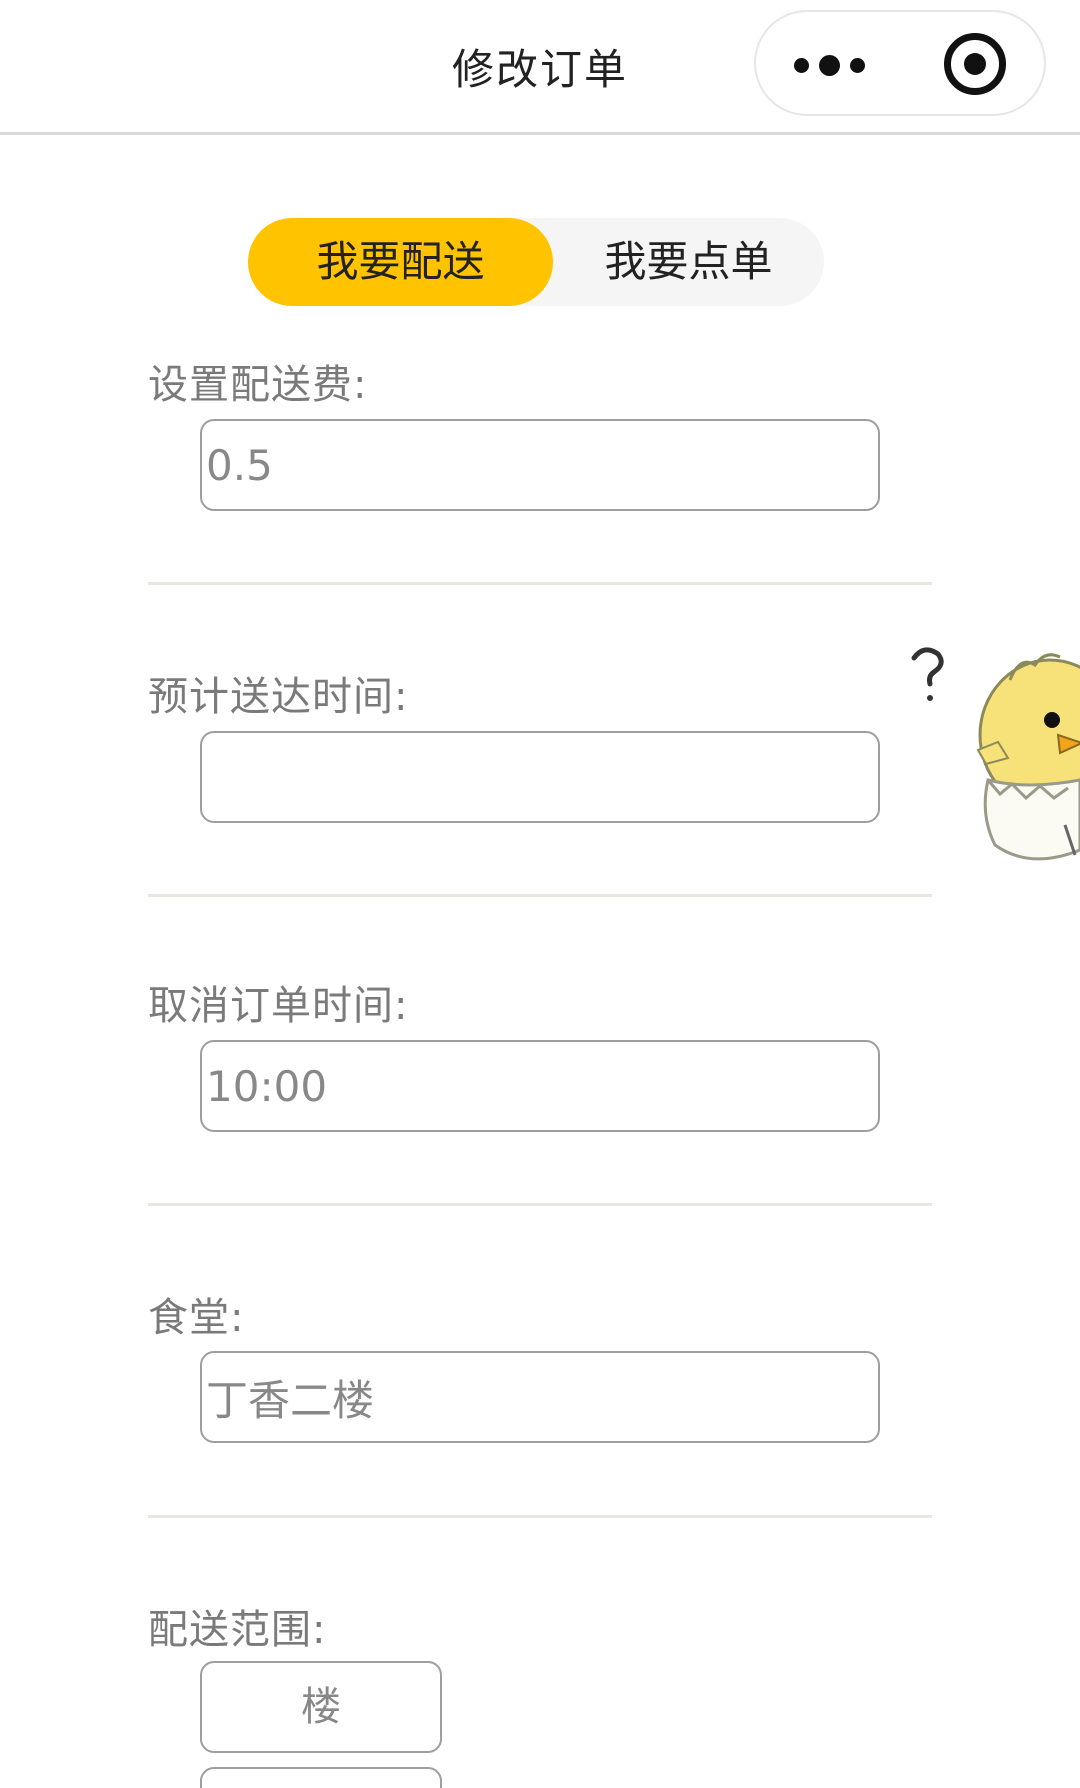  I want to click on navigation-bar: 修改订单, so click(540, 67).